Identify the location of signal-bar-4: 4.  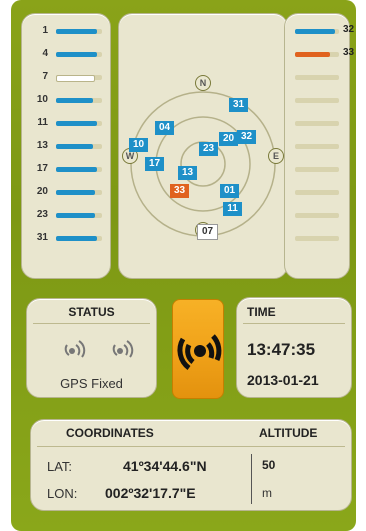
(66, 55).